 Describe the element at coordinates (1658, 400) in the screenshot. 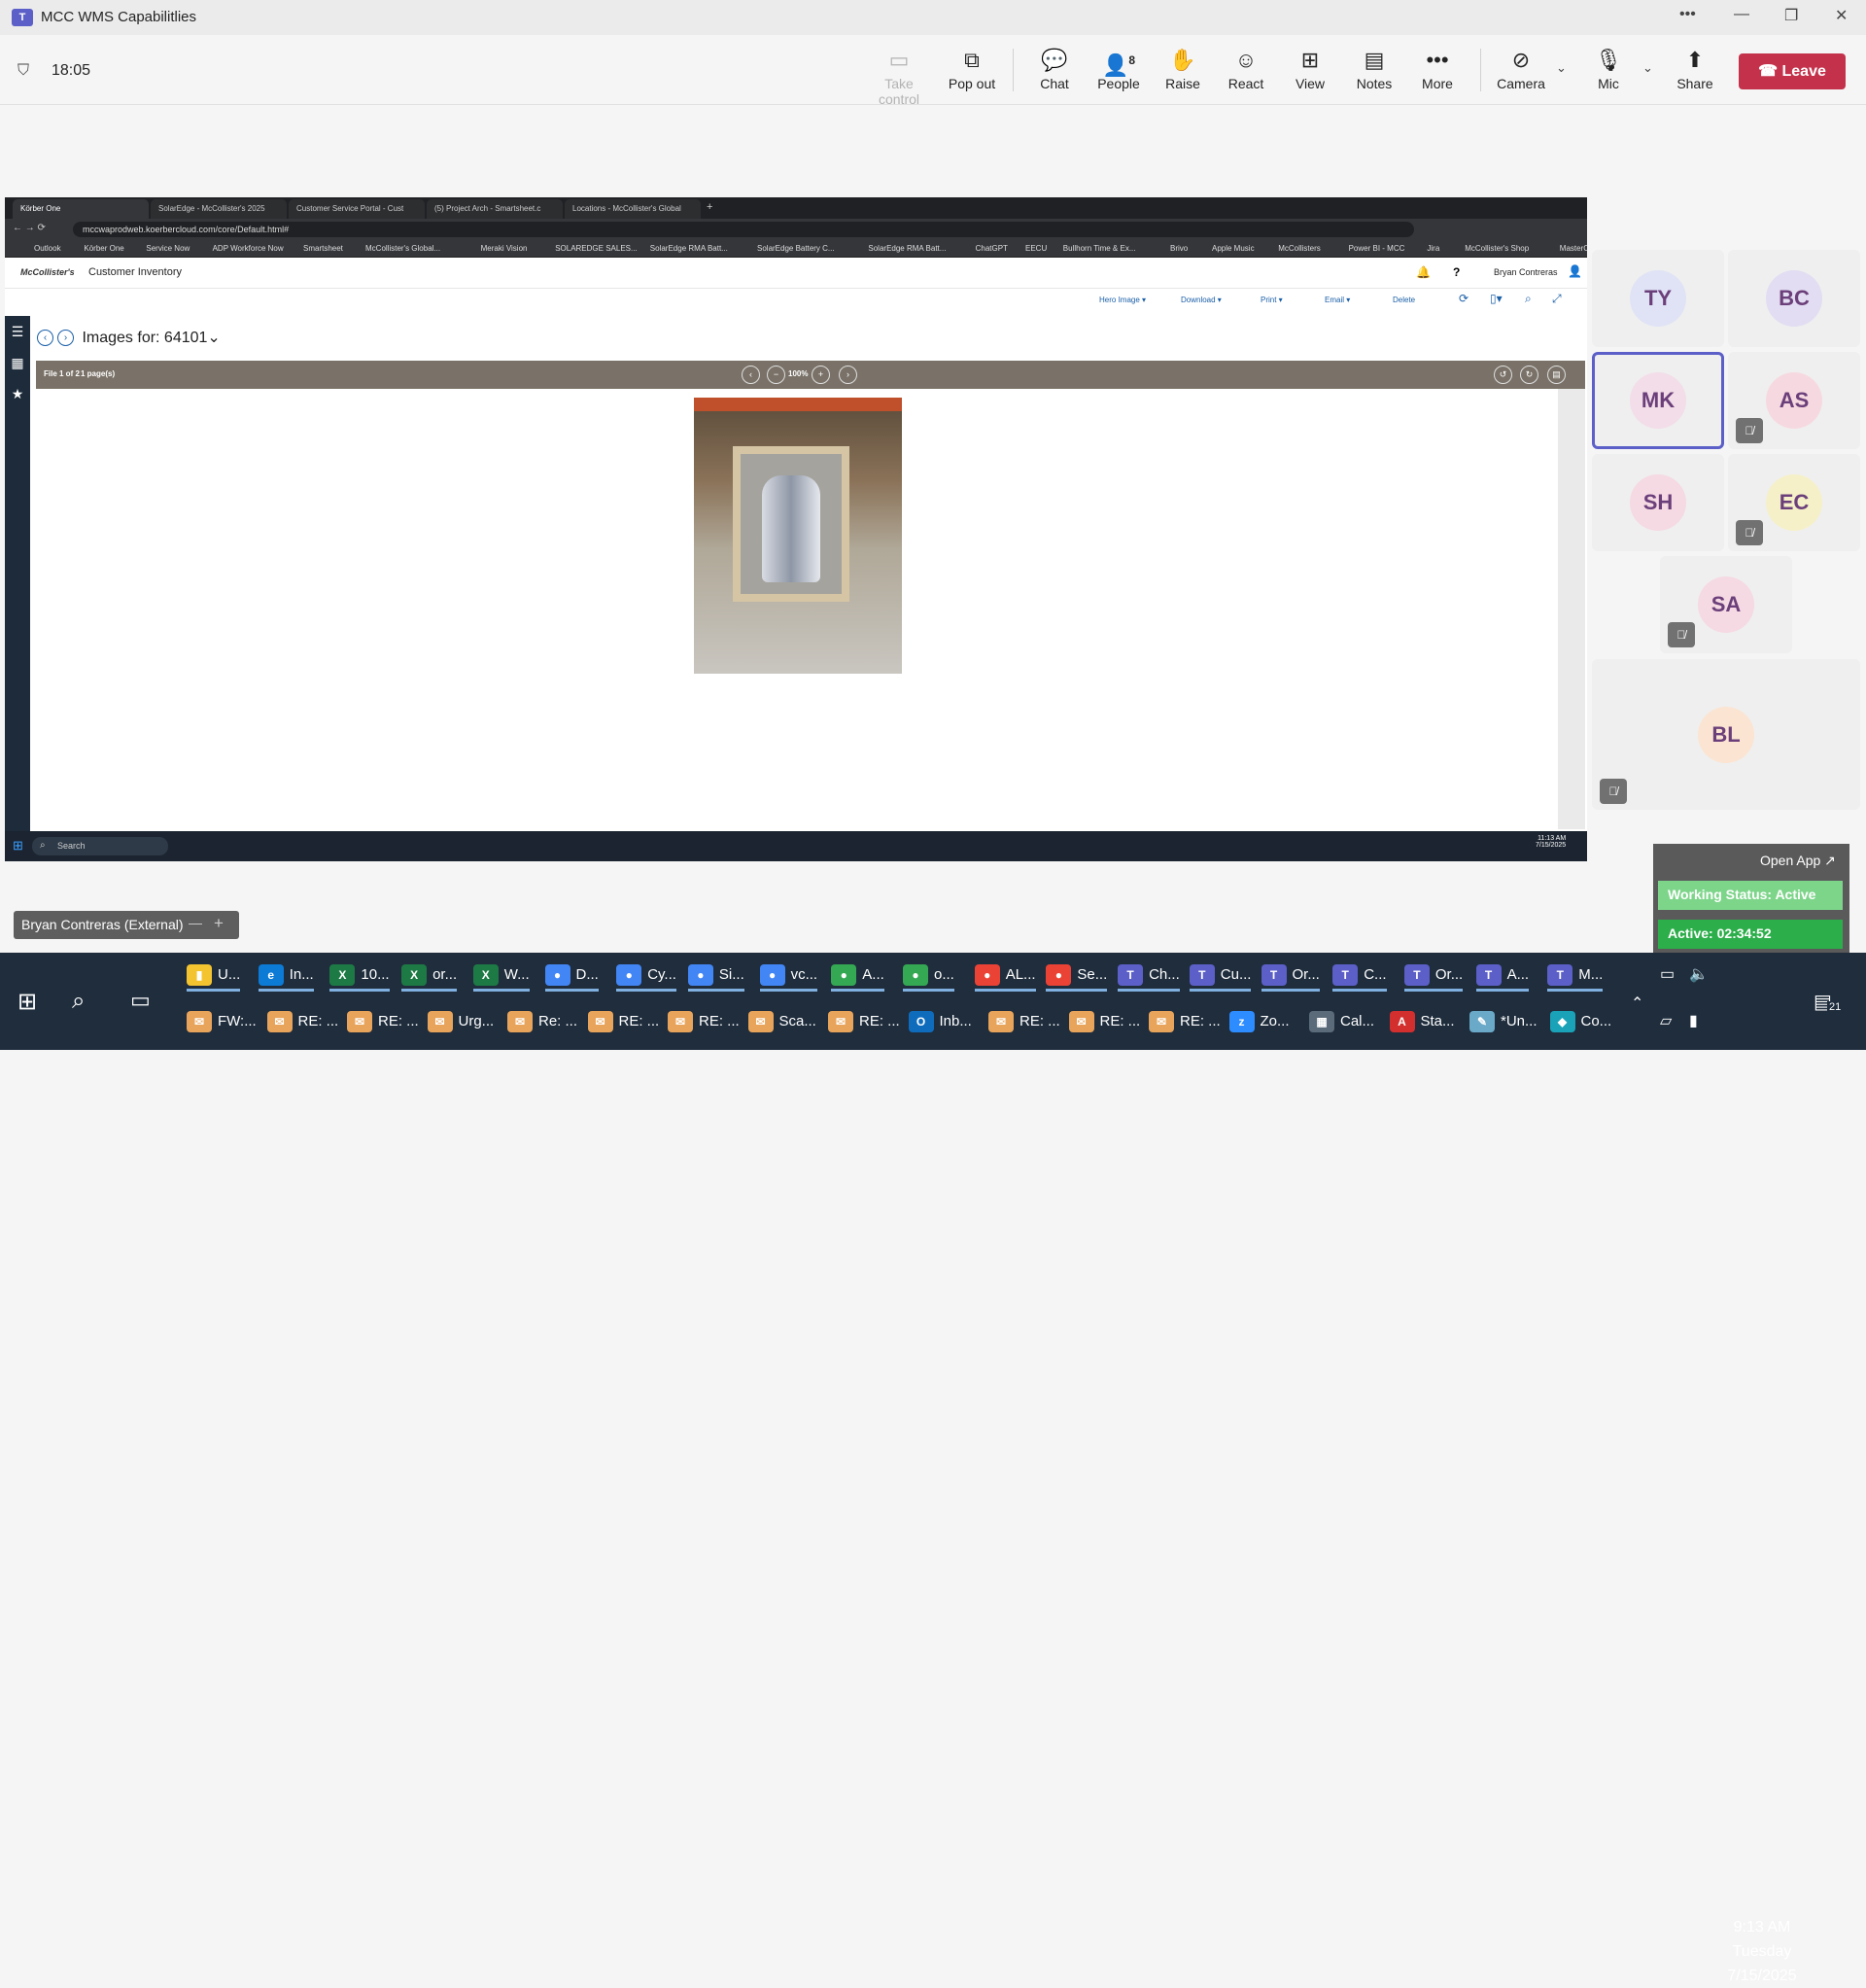

I see `participant-tile: MK` at that location.